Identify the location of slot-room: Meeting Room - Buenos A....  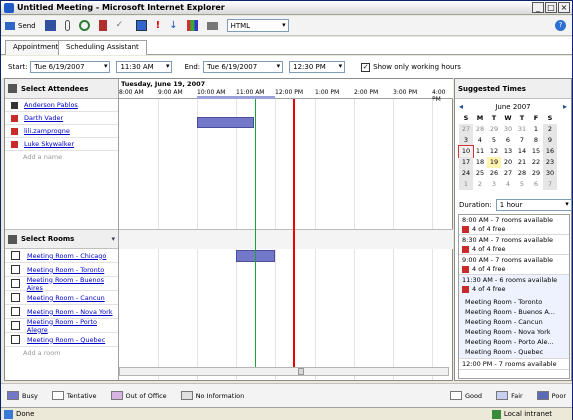
(514, 312).